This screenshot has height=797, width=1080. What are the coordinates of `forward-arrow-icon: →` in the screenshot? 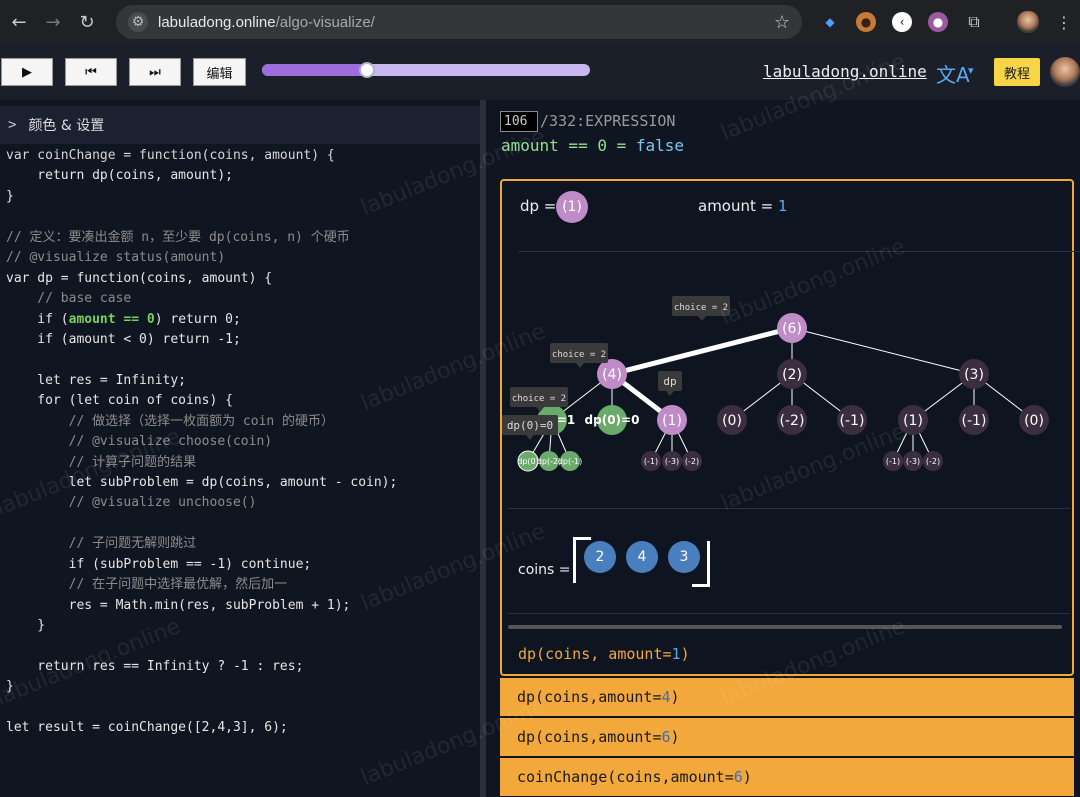 It's located at (53, 22).